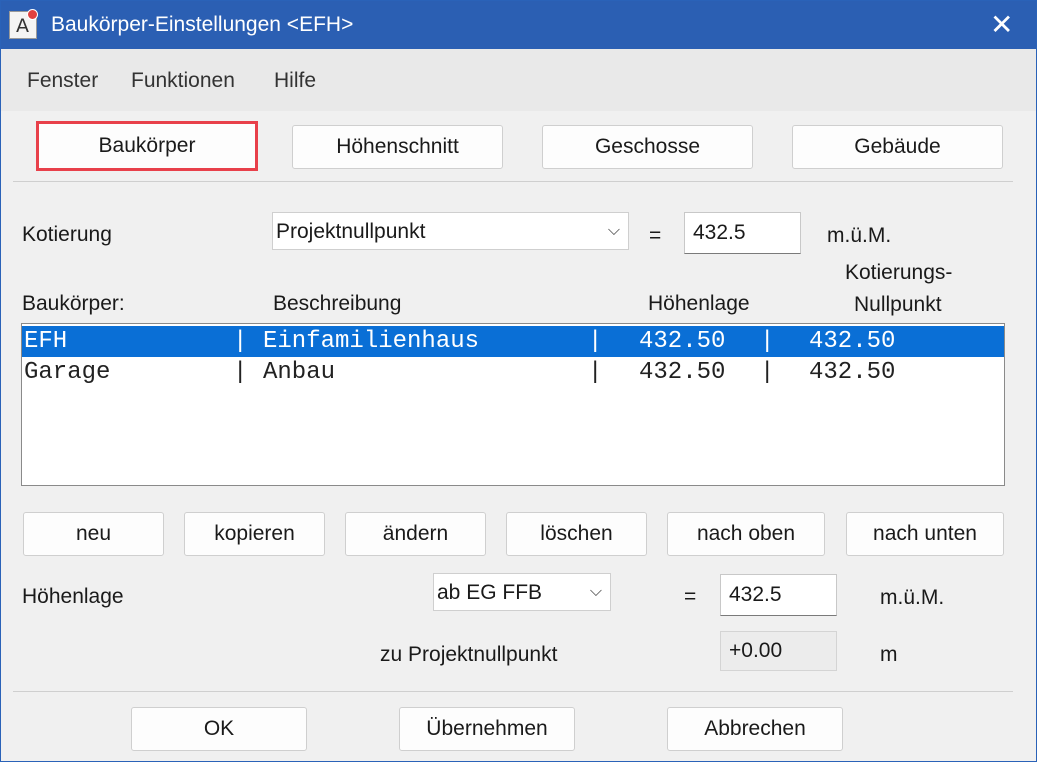 The image size is (1037, 762). Describe the element at coordinates (778, 651) in the screenshot. I see `projektnullpunkt-offset-field: +0.00` at that location.